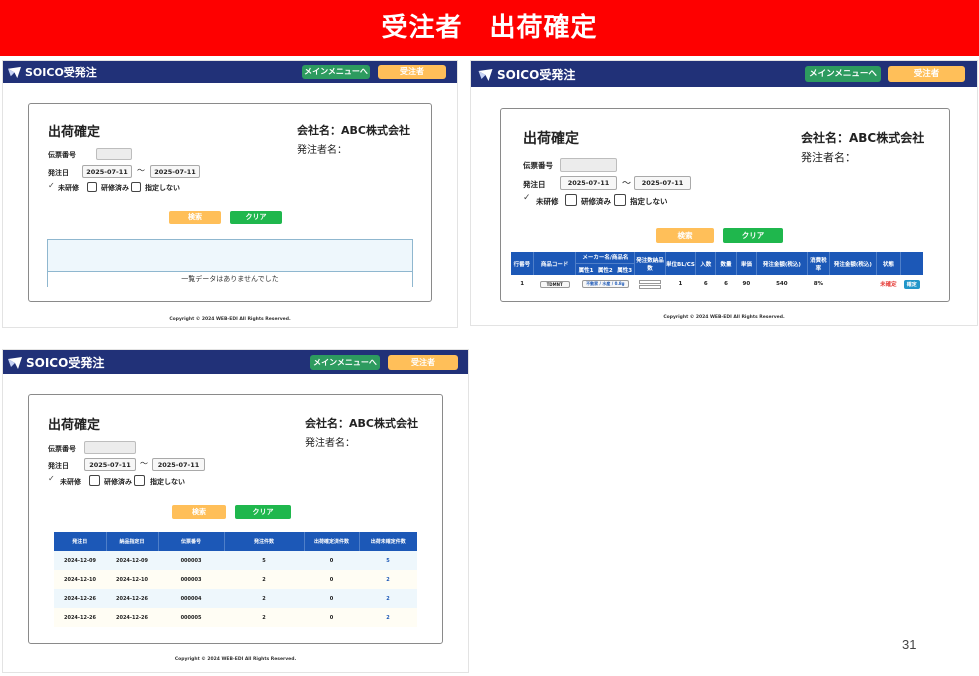 The height and width of the screenshot is (676, 979). I want to click on empty-message: 一覧データはありませんでした, so click(230, 279).